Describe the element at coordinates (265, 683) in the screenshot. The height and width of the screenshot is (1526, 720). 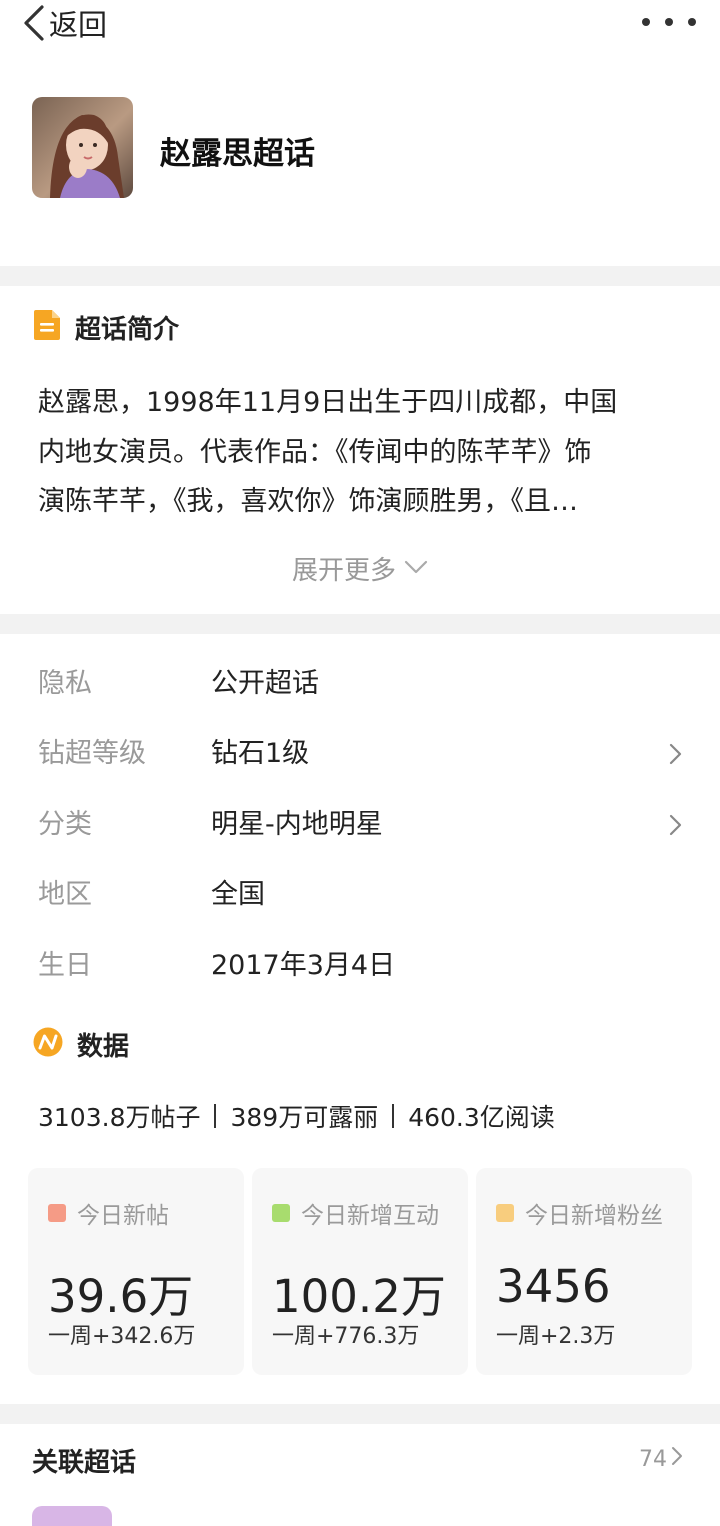
I see `info-value: 公开超话` at that location.